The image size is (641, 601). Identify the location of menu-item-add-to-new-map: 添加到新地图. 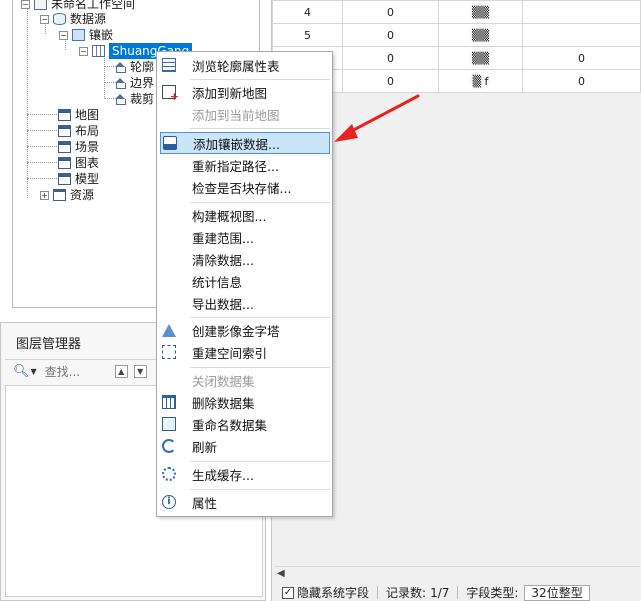
(244, 92).